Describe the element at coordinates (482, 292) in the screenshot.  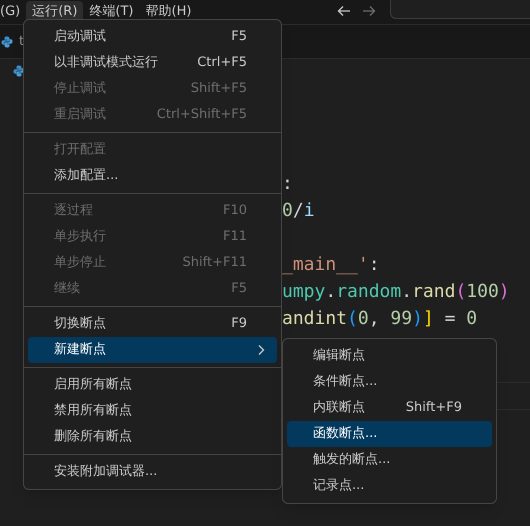
I see `code-token: 100` at that location.